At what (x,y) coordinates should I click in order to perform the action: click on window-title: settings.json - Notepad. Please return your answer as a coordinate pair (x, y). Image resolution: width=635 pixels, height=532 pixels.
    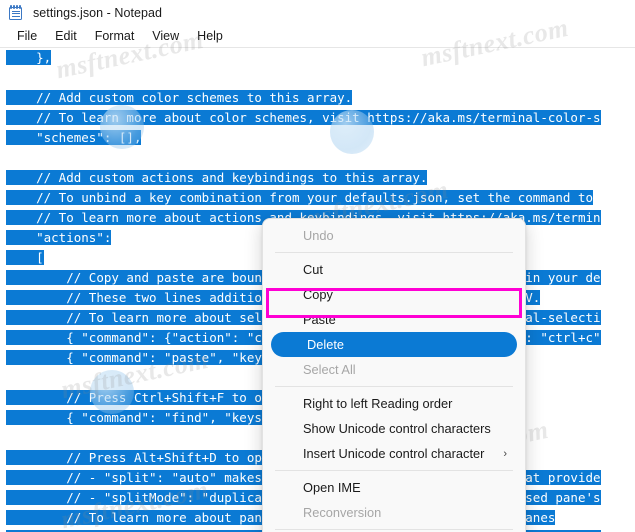
    Looking at the image, I should click on (98, 13).